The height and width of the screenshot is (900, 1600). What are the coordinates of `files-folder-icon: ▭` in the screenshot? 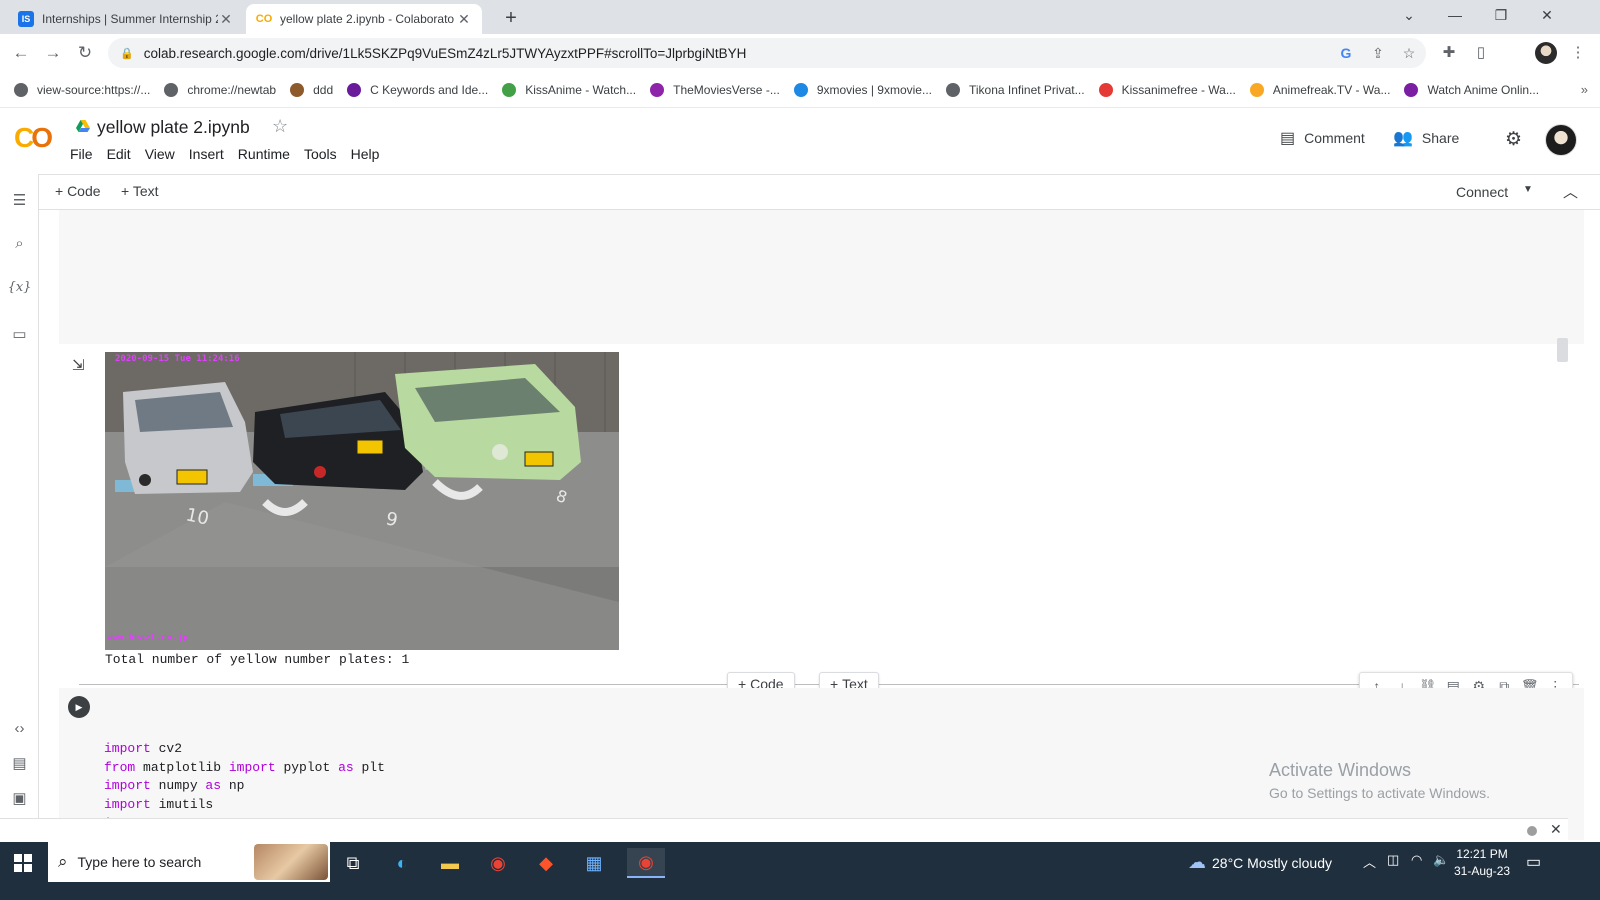 It's located at (19, 334).